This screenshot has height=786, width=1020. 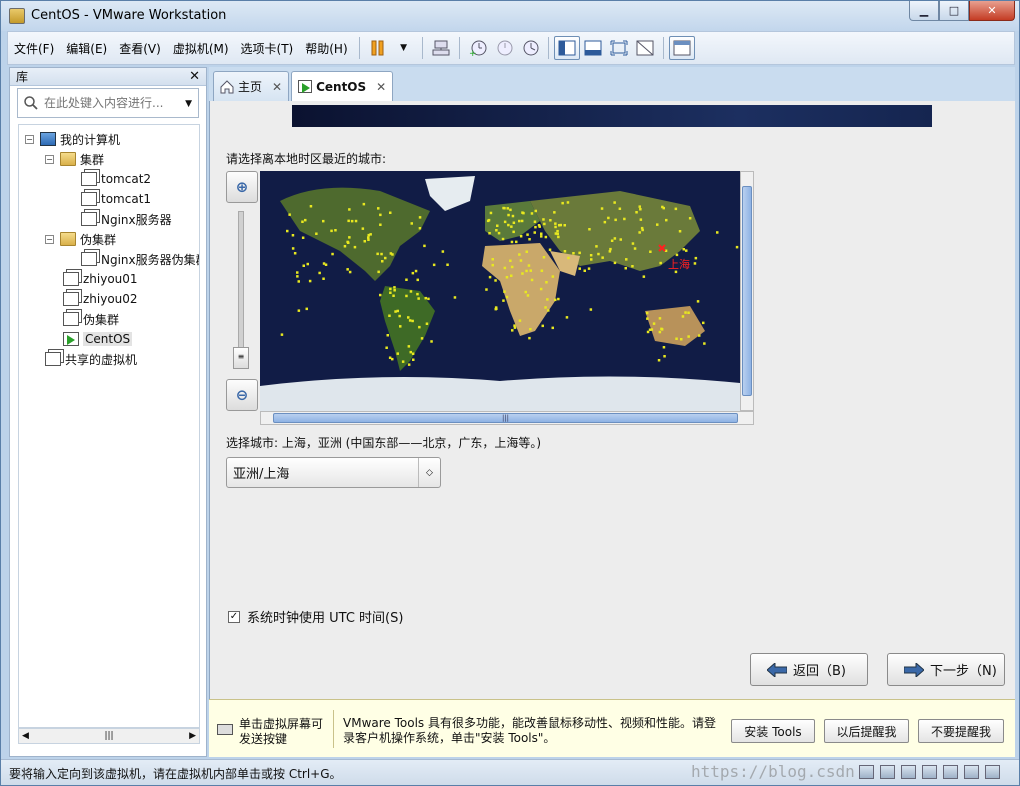 I want to click on take-snapshot-button: +, so click(x=478, y=48).